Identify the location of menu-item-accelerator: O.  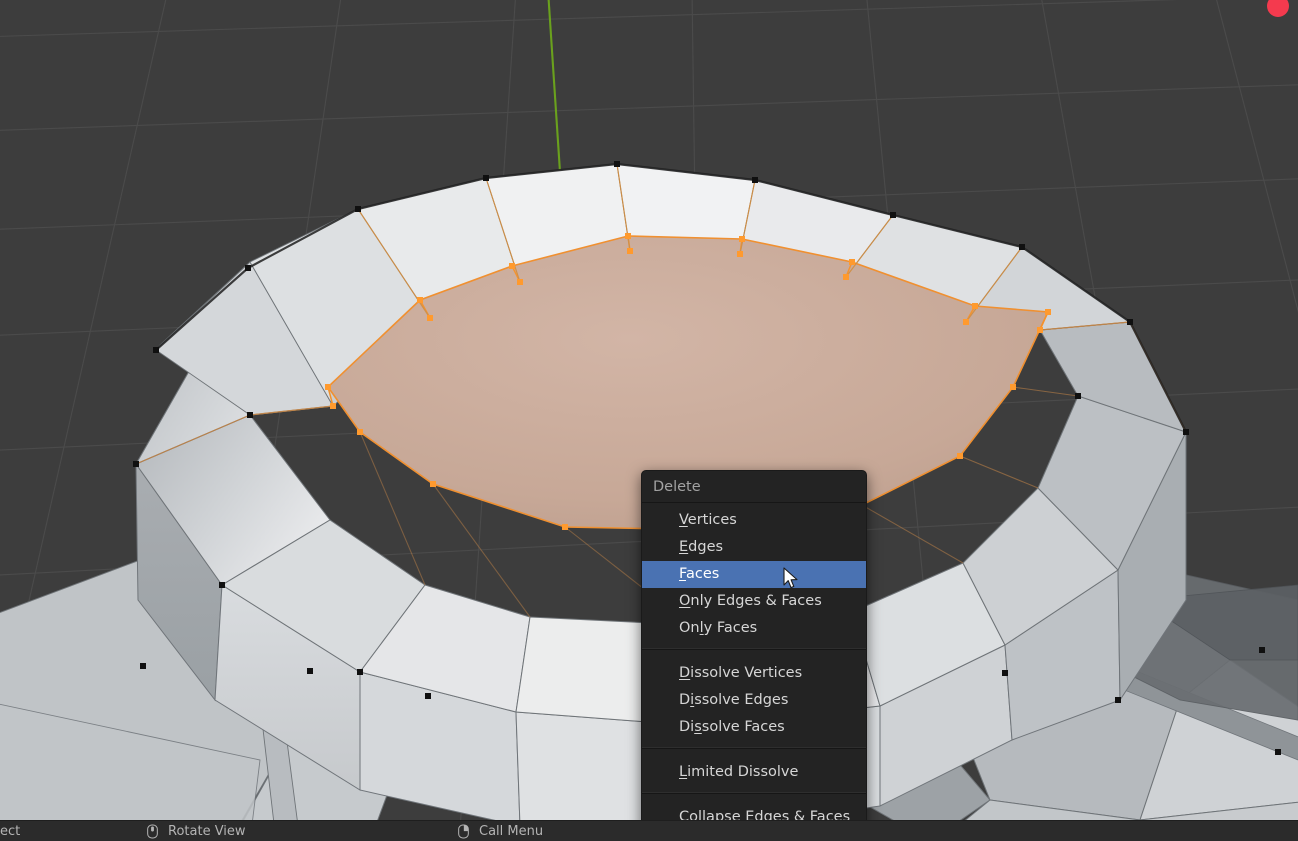
(685, 601).